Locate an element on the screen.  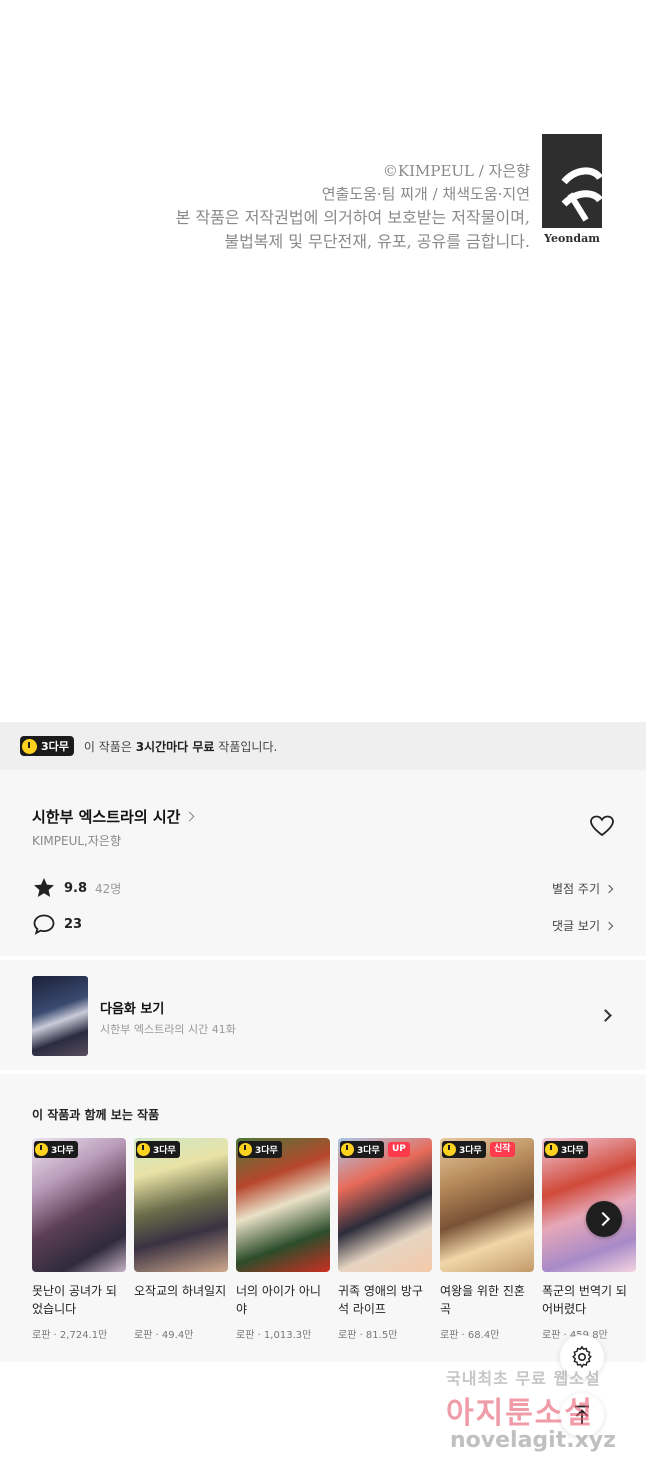
rating-value: 9.8 is located at coordinates (76, 888).